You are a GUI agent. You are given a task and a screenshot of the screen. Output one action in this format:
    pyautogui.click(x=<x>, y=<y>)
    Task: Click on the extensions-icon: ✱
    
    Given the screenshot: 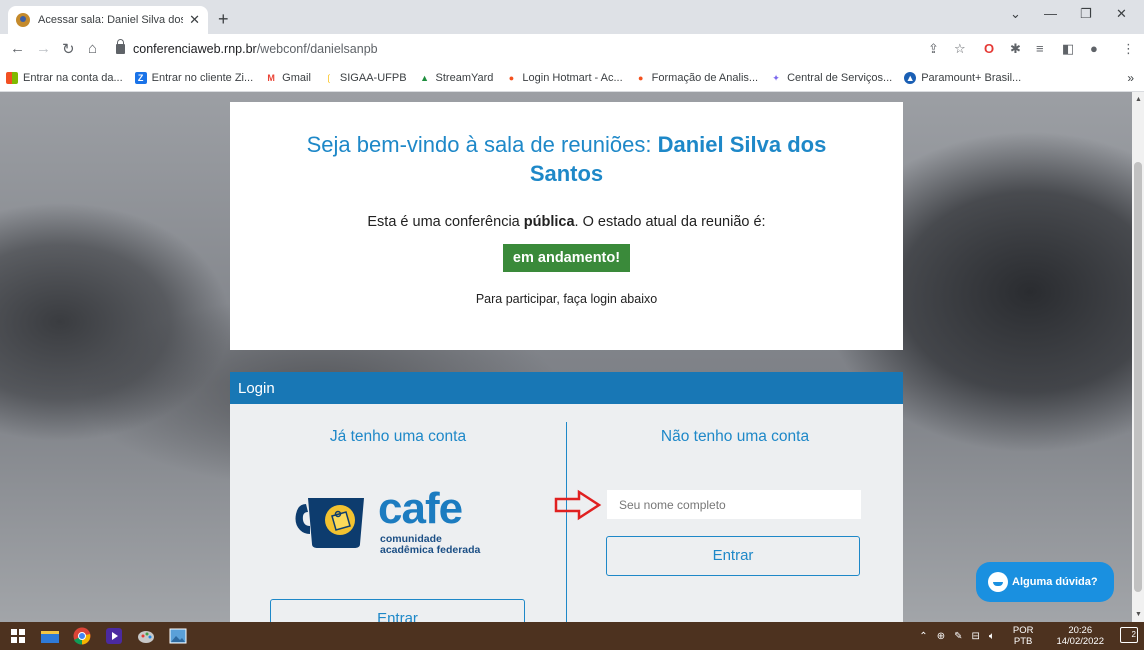 What is the action you would take?
    pyautogui.click(x=1015, y=49)
    